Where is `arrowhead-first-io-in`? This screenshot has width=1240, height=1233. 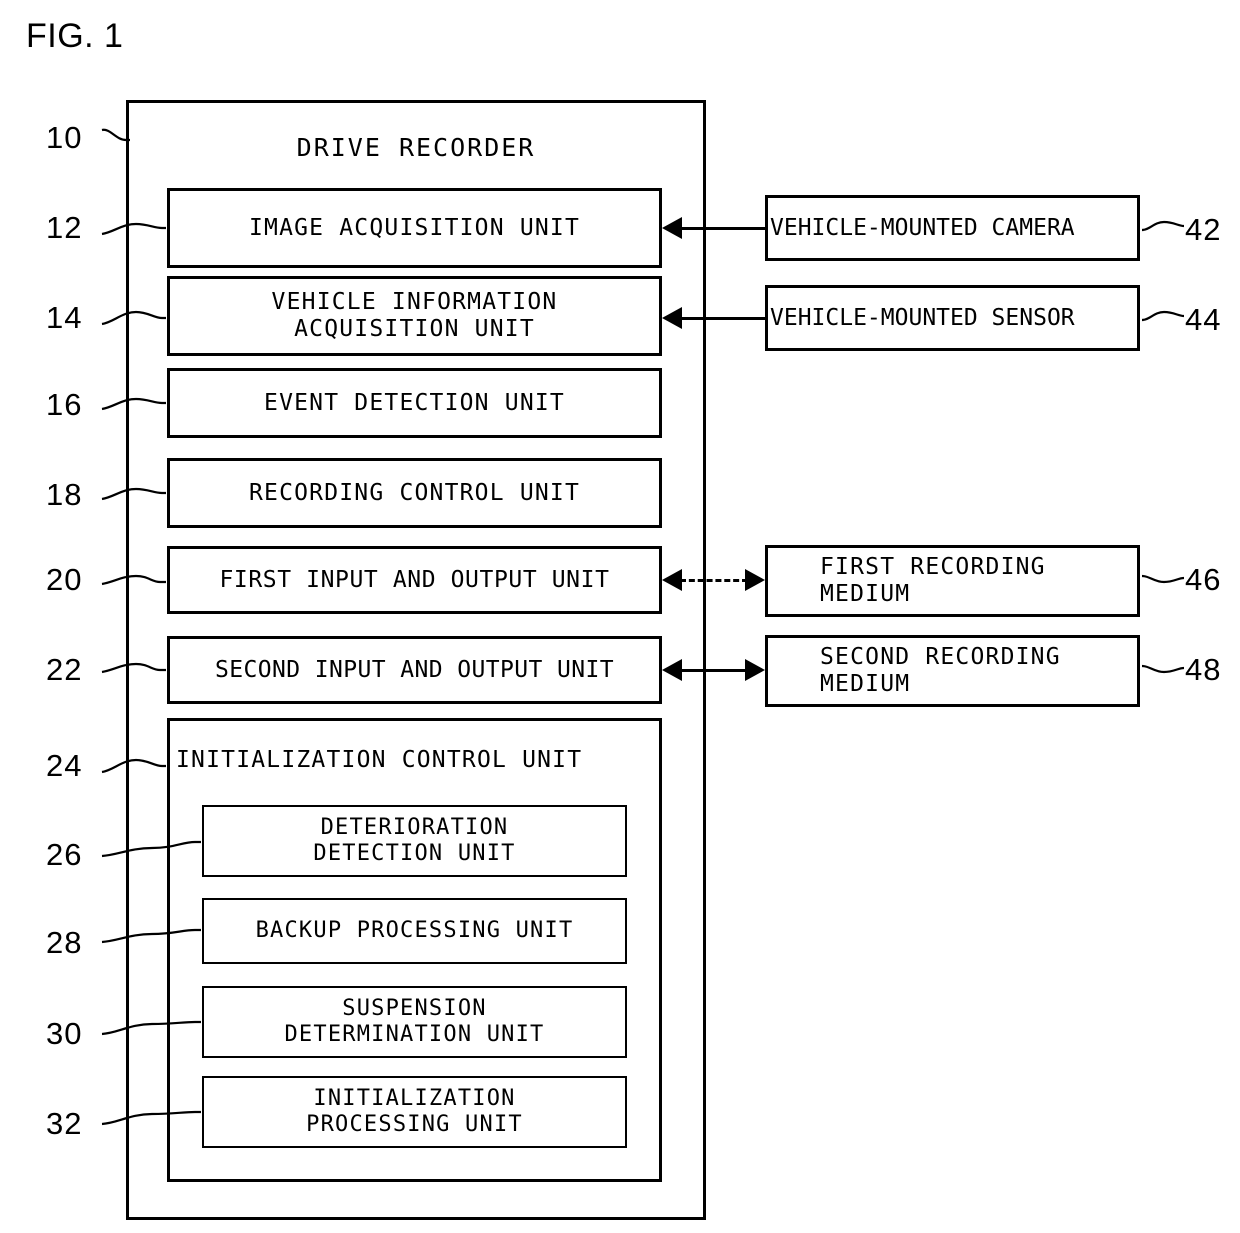 arrowhead-first-io-in is located at coordinates (672, 580).